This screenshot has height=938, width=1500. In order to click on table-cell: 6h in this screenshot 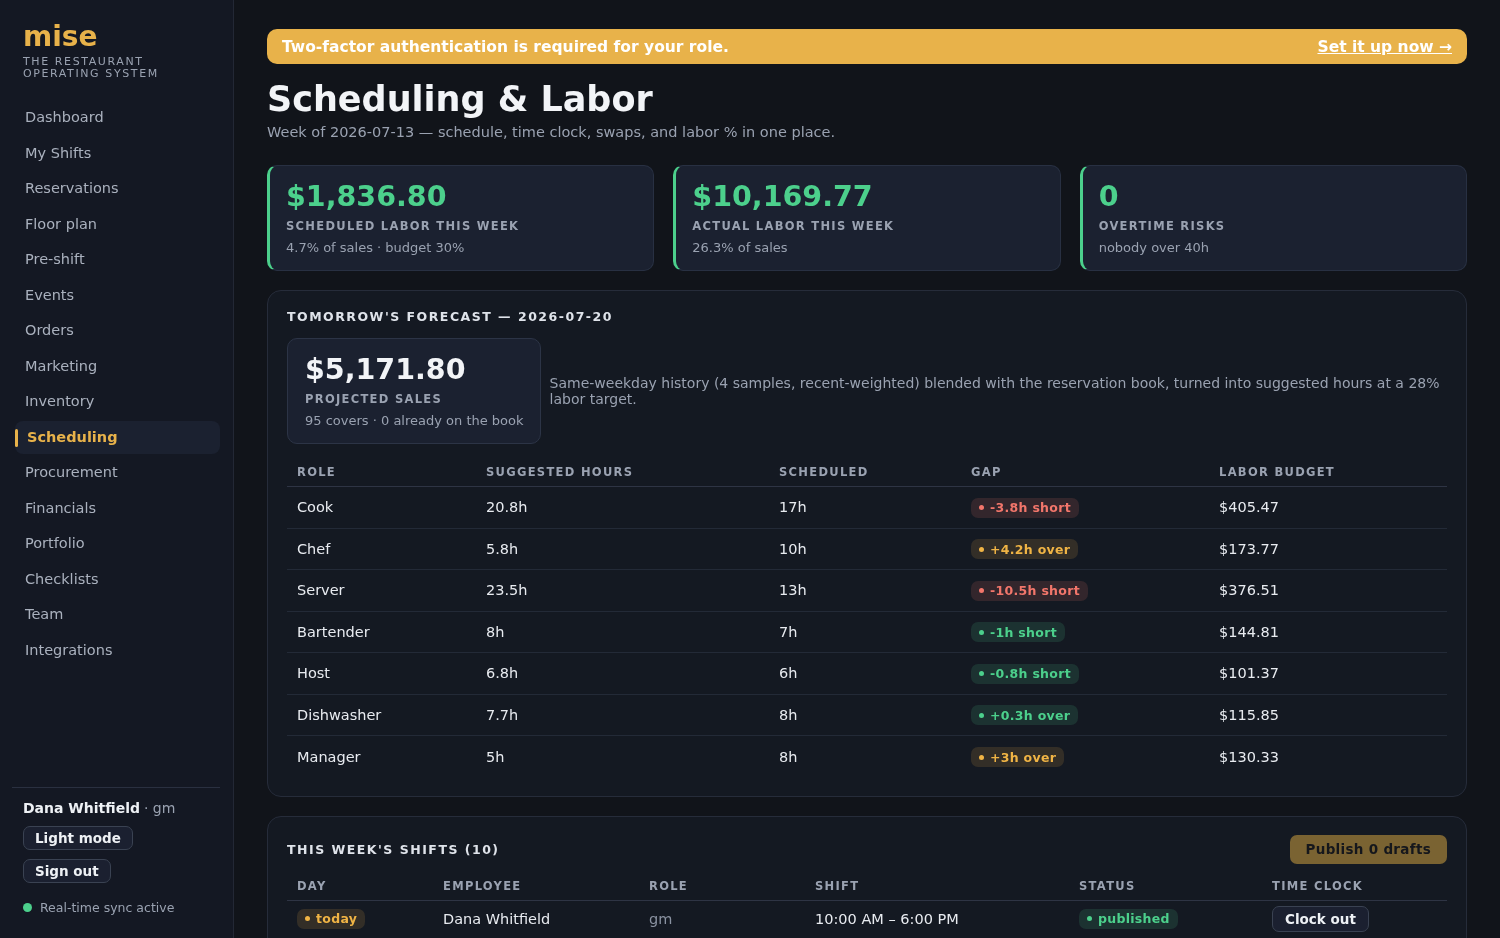, I will do `click(788, 673)`.